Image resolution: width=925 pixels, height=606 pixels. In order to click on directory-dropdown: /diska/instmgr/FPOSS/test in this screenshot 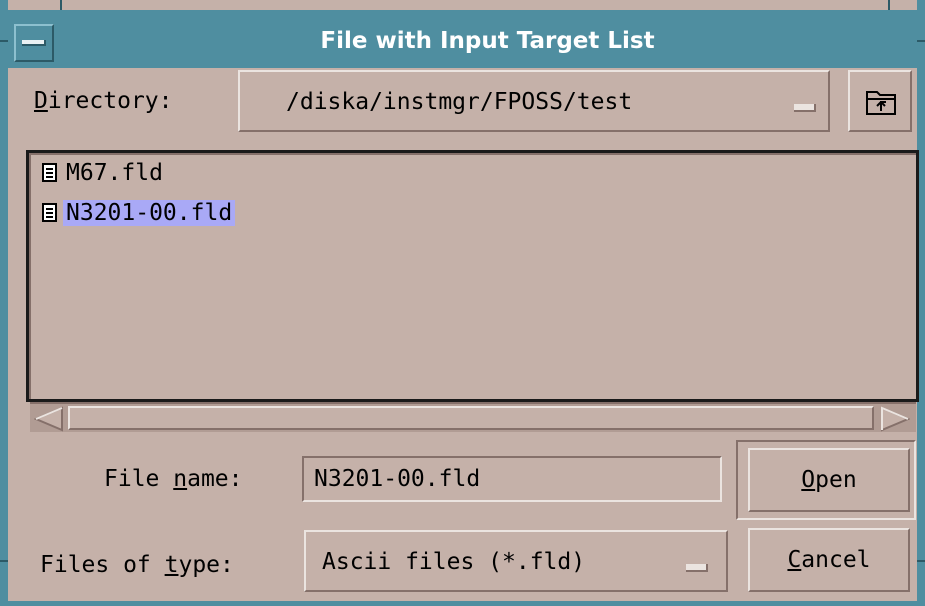, I will do `click(534, 101)`.